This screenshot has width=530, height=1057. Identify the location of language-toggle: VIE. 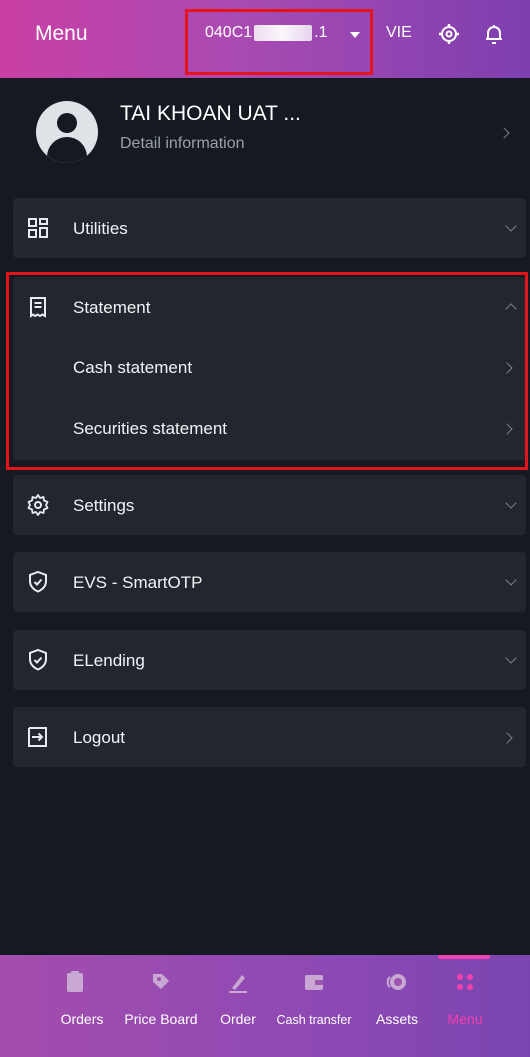
(399, 33).